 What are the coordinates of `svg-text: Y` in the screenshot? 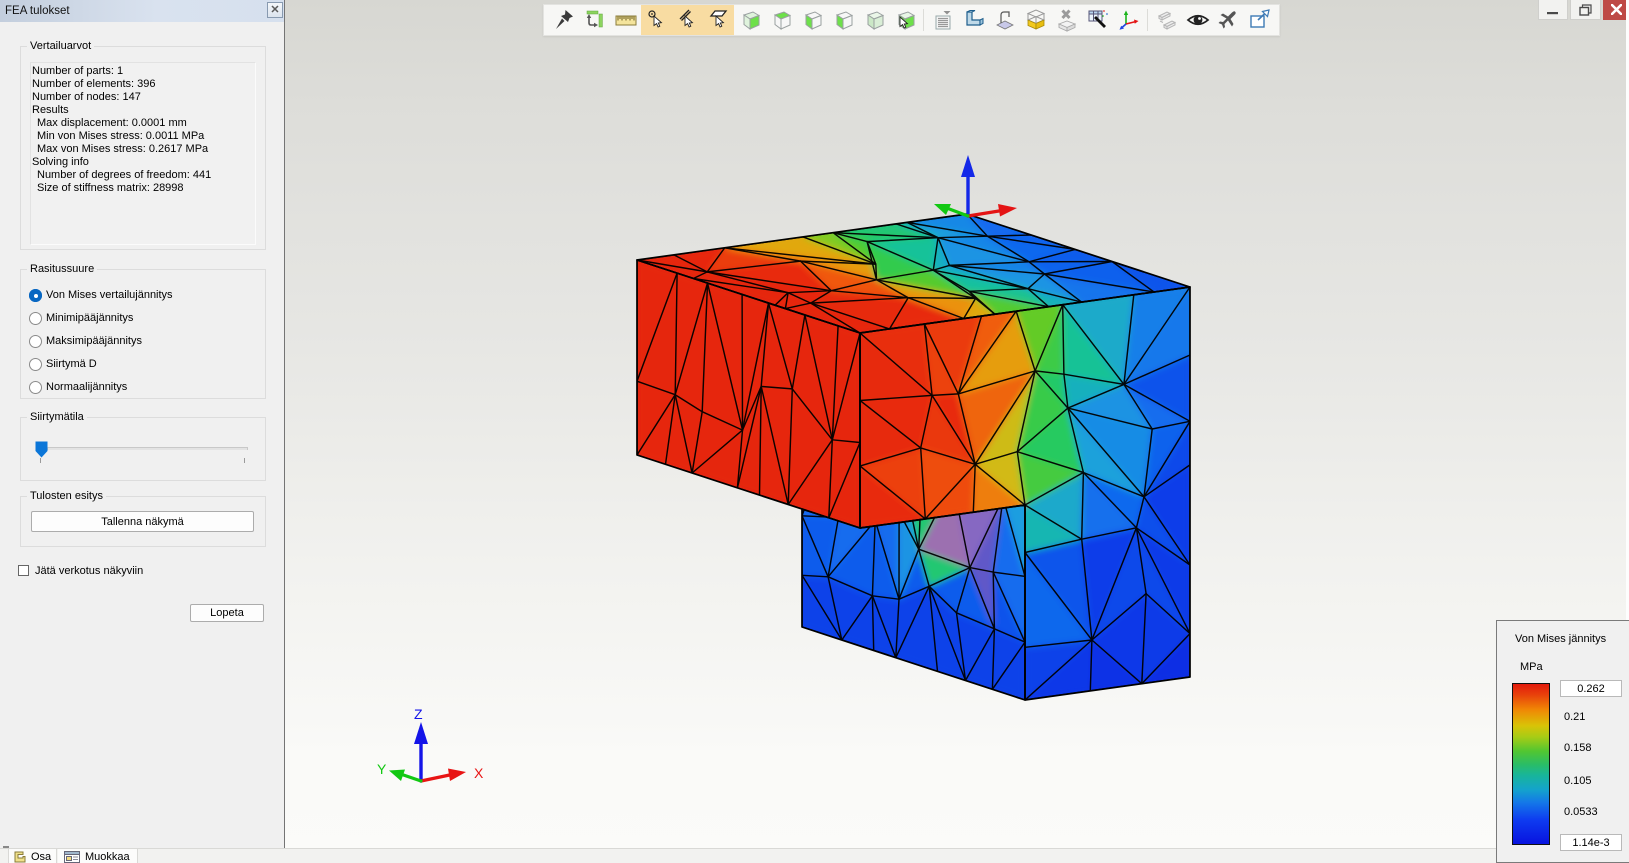 It's located at (382, 769).